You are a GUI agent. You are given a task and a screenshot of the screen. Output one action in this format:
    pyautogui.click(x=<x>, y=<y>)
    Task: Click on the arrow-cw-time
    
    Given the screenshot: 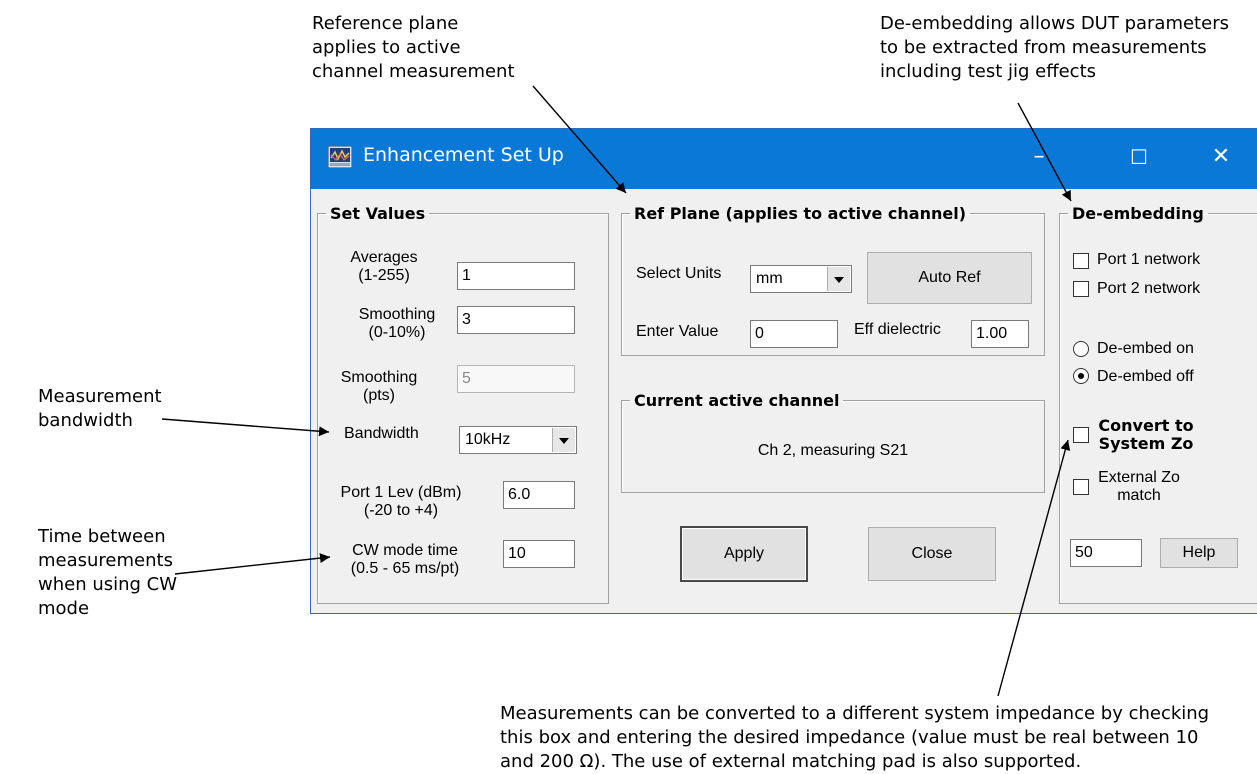 What is the action you would take?
    pyautogui.click(x=252, y=564)
    